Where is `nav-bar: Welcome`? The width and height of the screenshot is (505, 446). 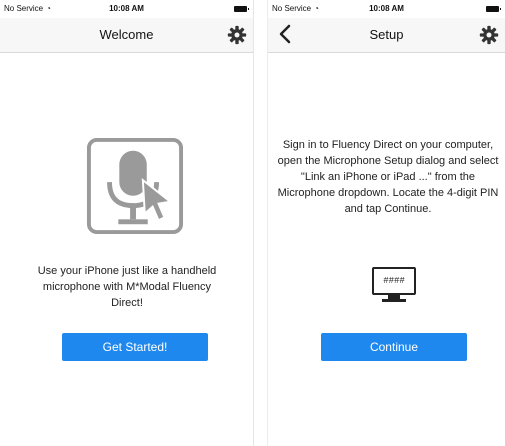 nav-bar: Welcome is located at coordinates (126, 35).